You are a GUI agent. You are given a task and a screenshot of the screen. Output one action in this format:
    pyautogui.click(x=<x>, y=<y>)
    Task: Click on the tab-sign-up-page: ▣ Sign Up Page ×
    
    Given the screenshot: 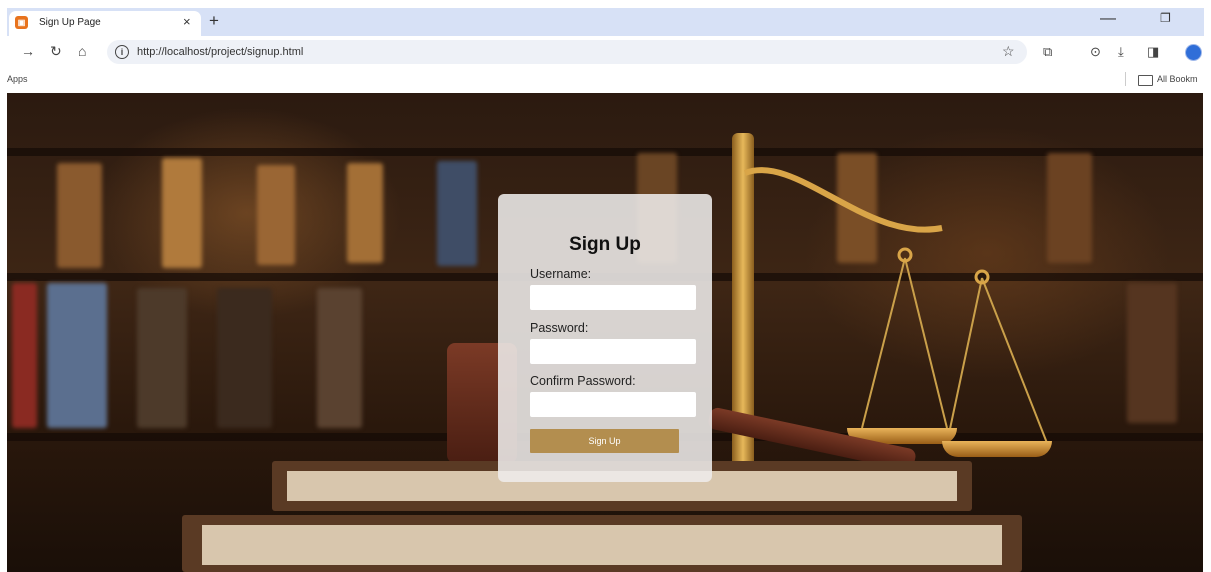 What is the action you would take?
    pyautogui.click(x=105, y=23)
    